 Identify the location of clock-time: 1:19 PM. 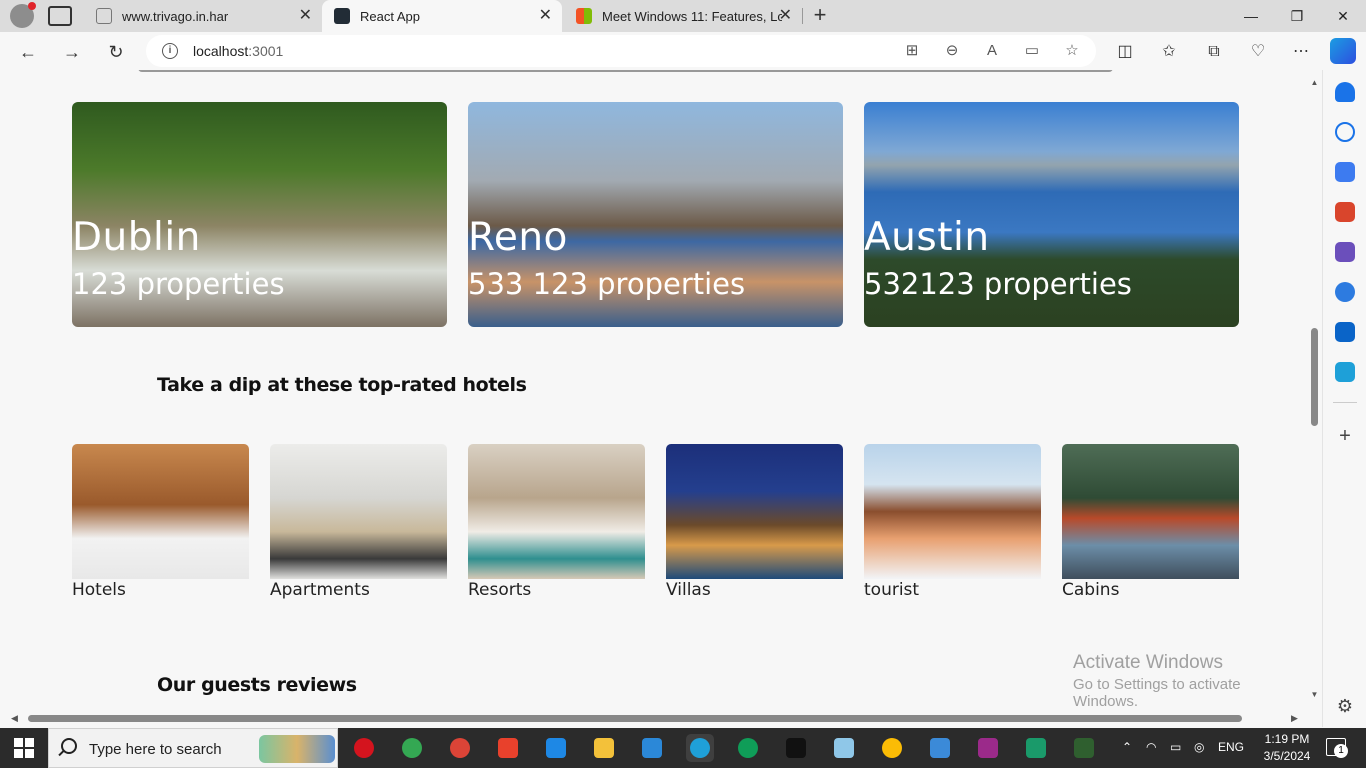
(1287, 739).